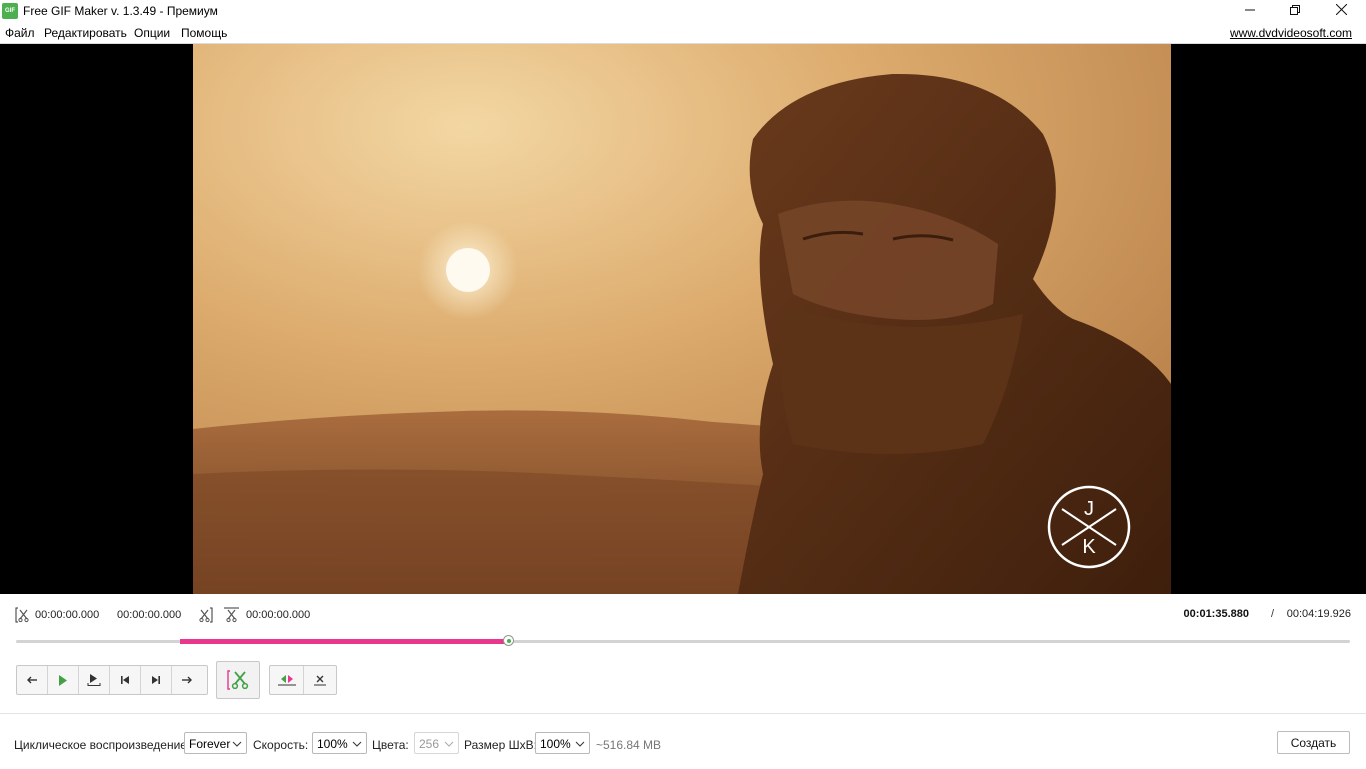  I want to click on clip-time: 00:00:00.000, so click(278, 615).